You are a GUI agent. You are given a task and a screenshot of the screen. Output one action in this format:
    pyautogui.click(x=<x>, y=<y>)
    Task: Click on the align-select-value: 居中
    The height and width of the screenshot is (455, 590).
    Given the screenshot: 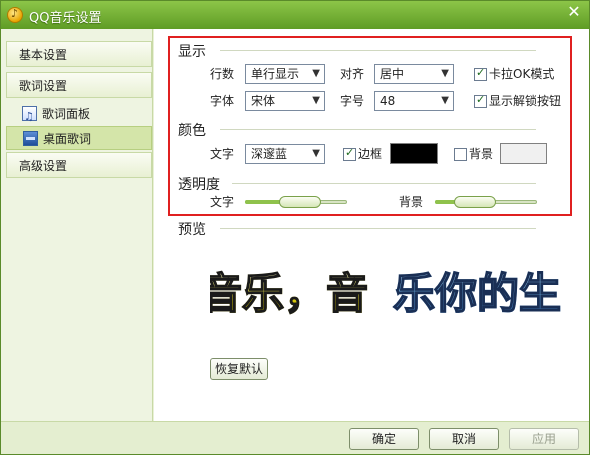 What is the action you would take?
    pyautogui.click(x=392, y=74)
    